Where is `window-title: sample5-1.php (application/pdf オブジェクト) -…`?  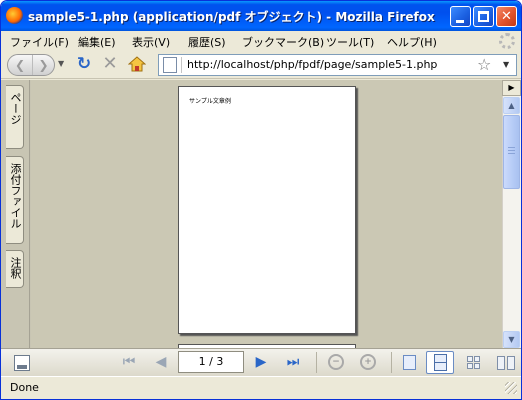
window-title: sample5-1.php (application/pdf オブジェクト) -… is located at coordinates (231, 17).